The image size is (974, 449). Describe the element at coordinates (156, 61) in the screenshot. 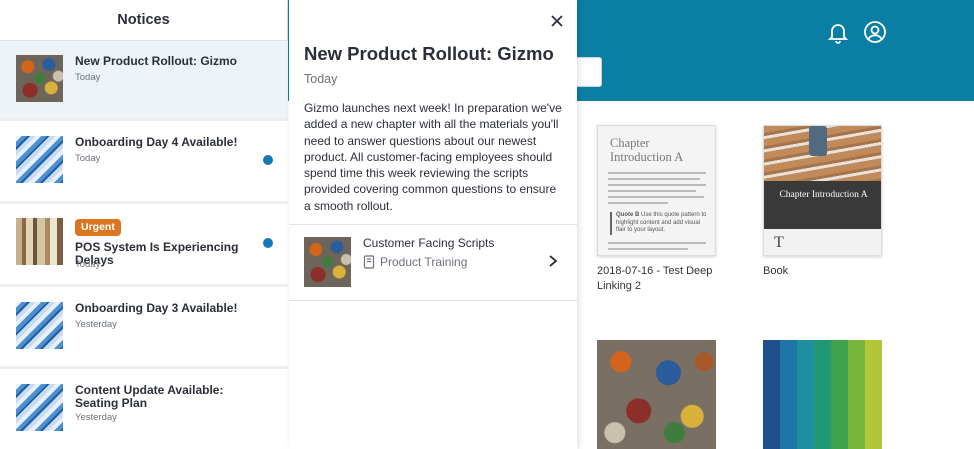

I see `notice-title: New Product Rollout: Gizmo` at that location.